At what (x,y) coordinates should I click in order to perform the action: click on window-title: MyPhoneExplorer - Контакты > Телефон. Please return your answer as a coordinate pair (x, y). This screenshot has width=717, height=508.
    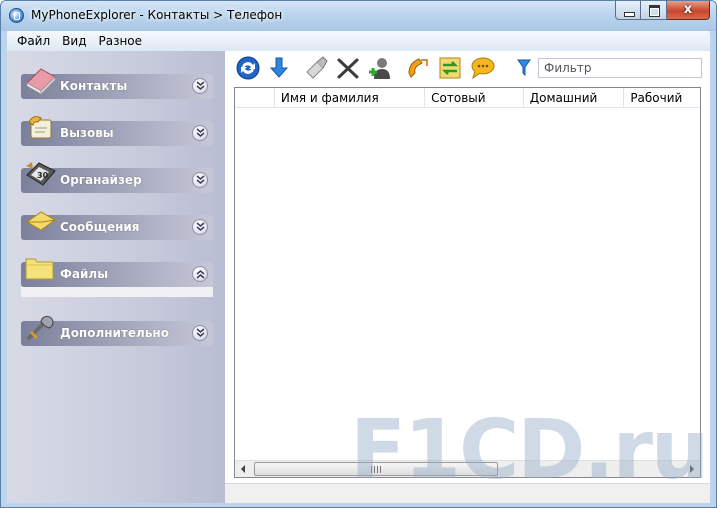
    Looking at the image, I should click on (157, 15).